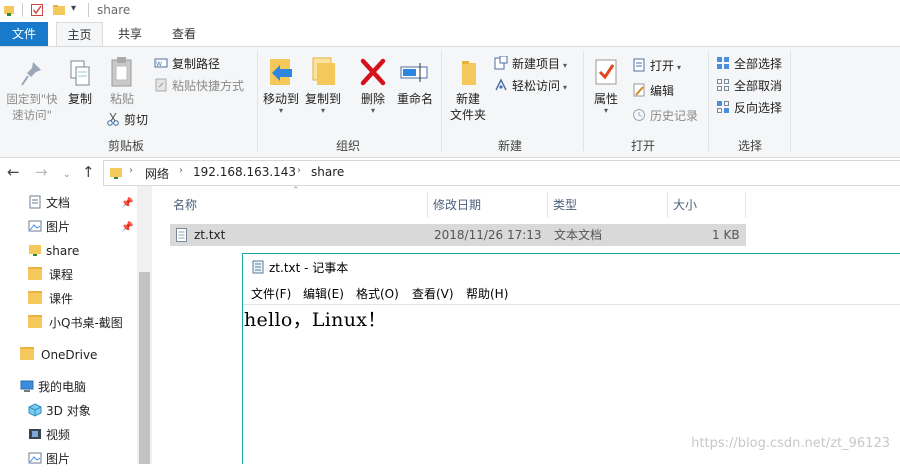 The width and height of the screenshot is (900, 472). I want to click on tab-share: 共享, so click(130, 34).